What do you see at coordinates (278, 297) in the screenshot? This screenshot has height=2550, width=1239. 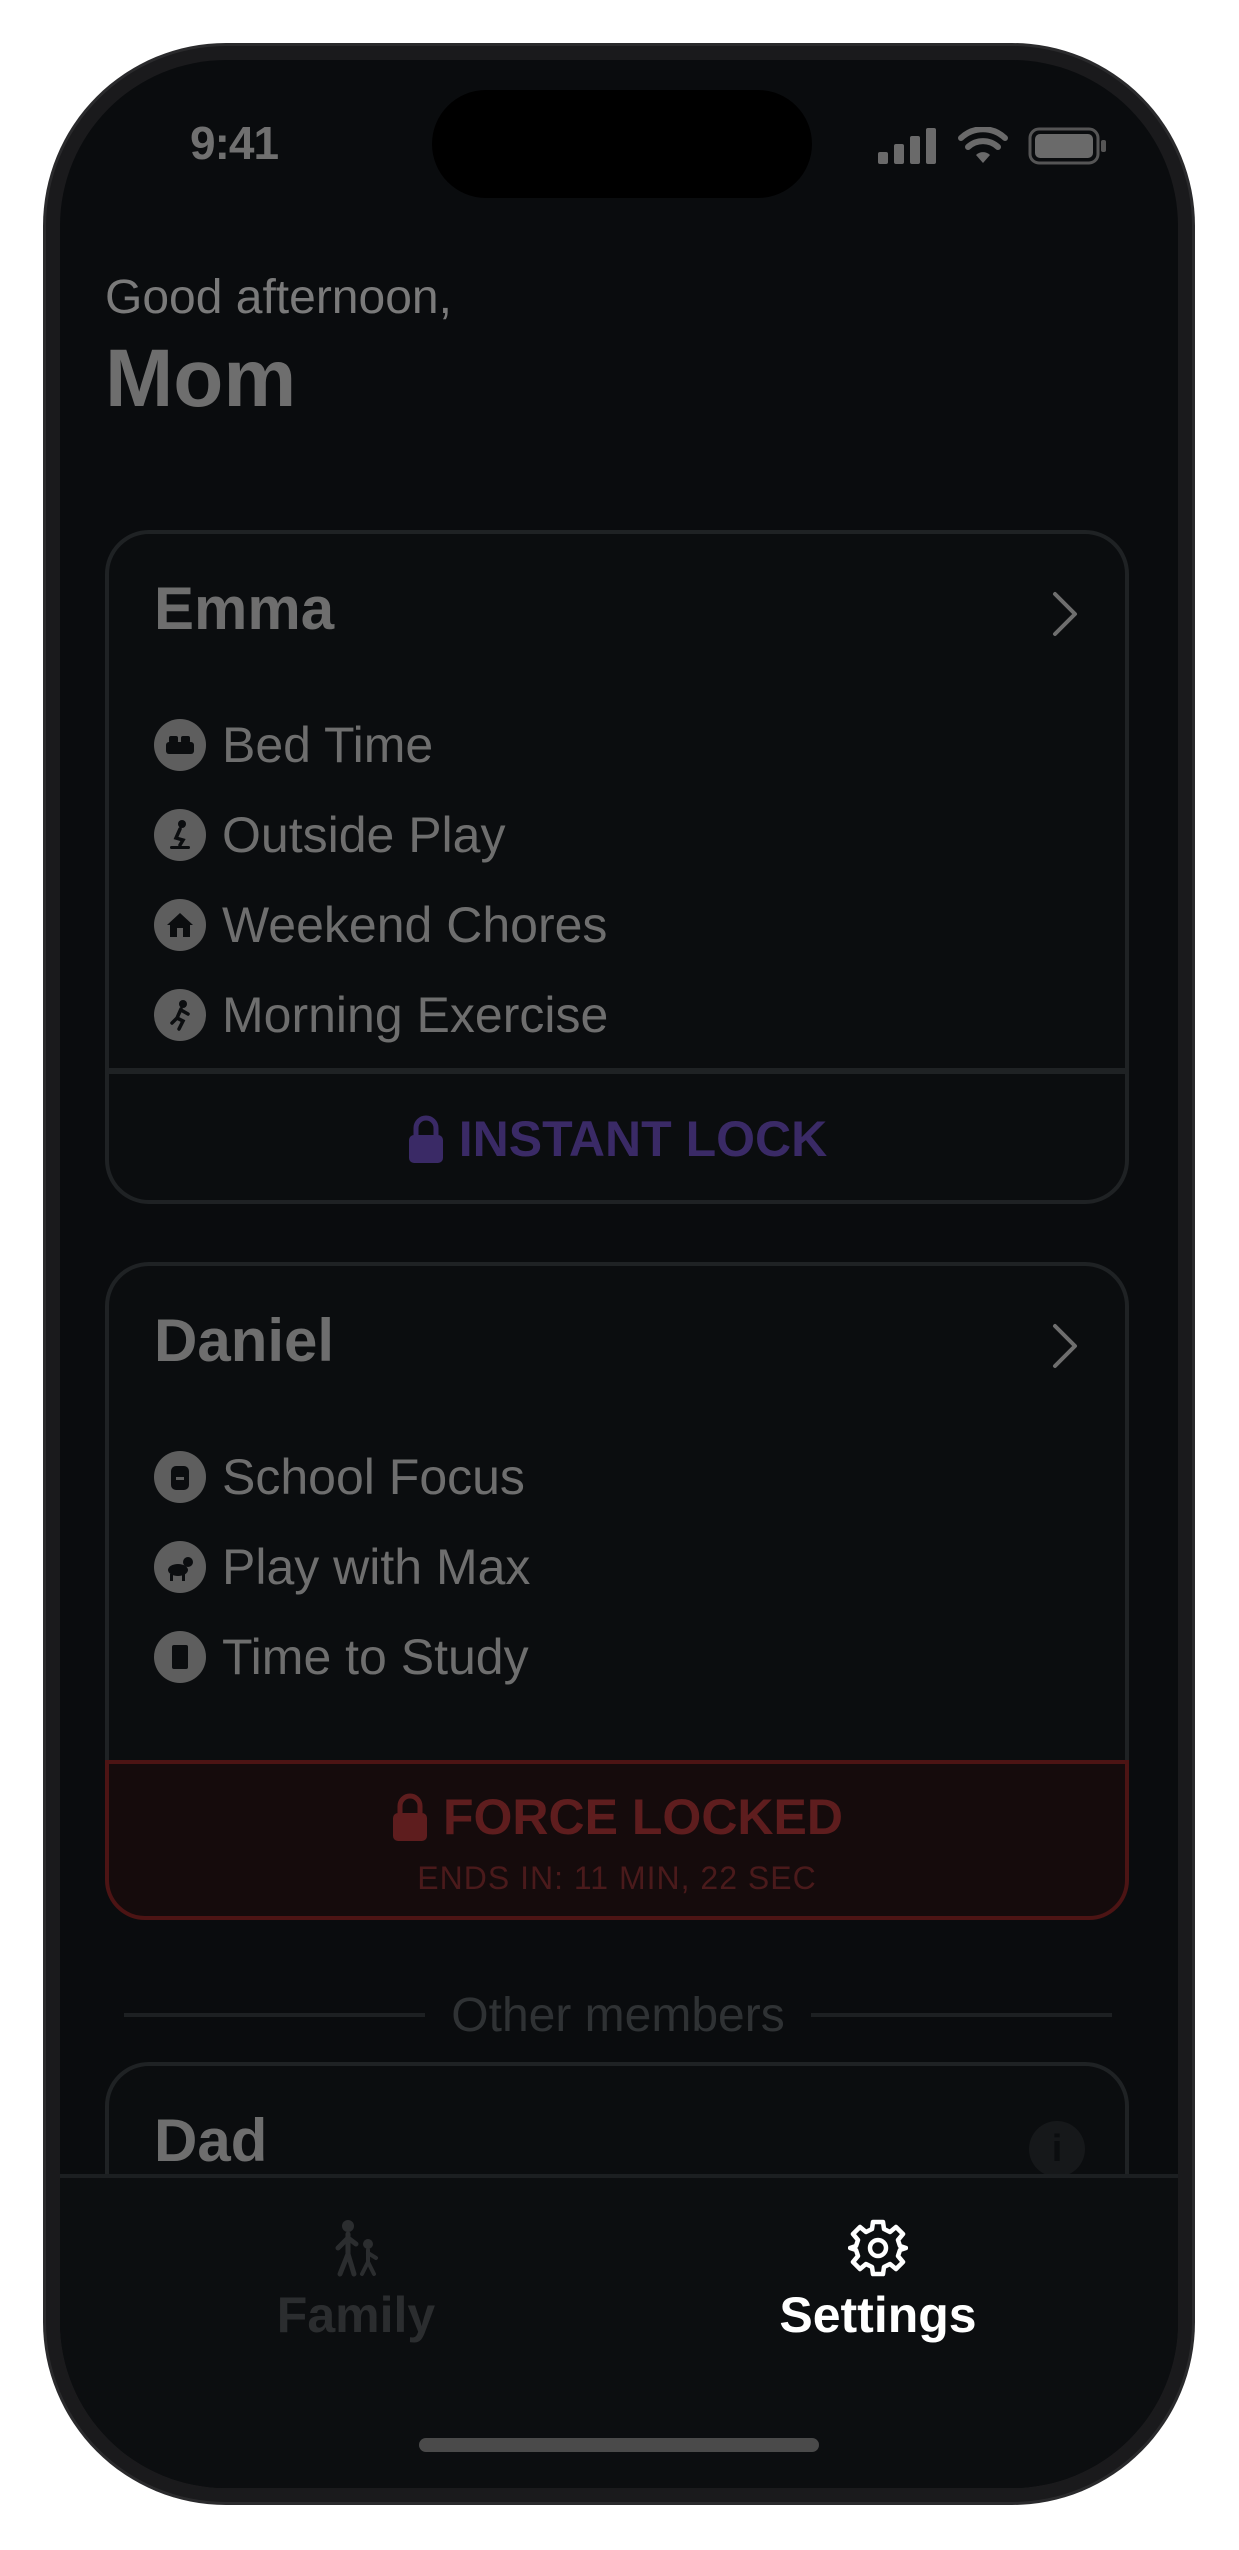 I see `greeting-text: Good afternoon,` at bounding box center [278, 297].